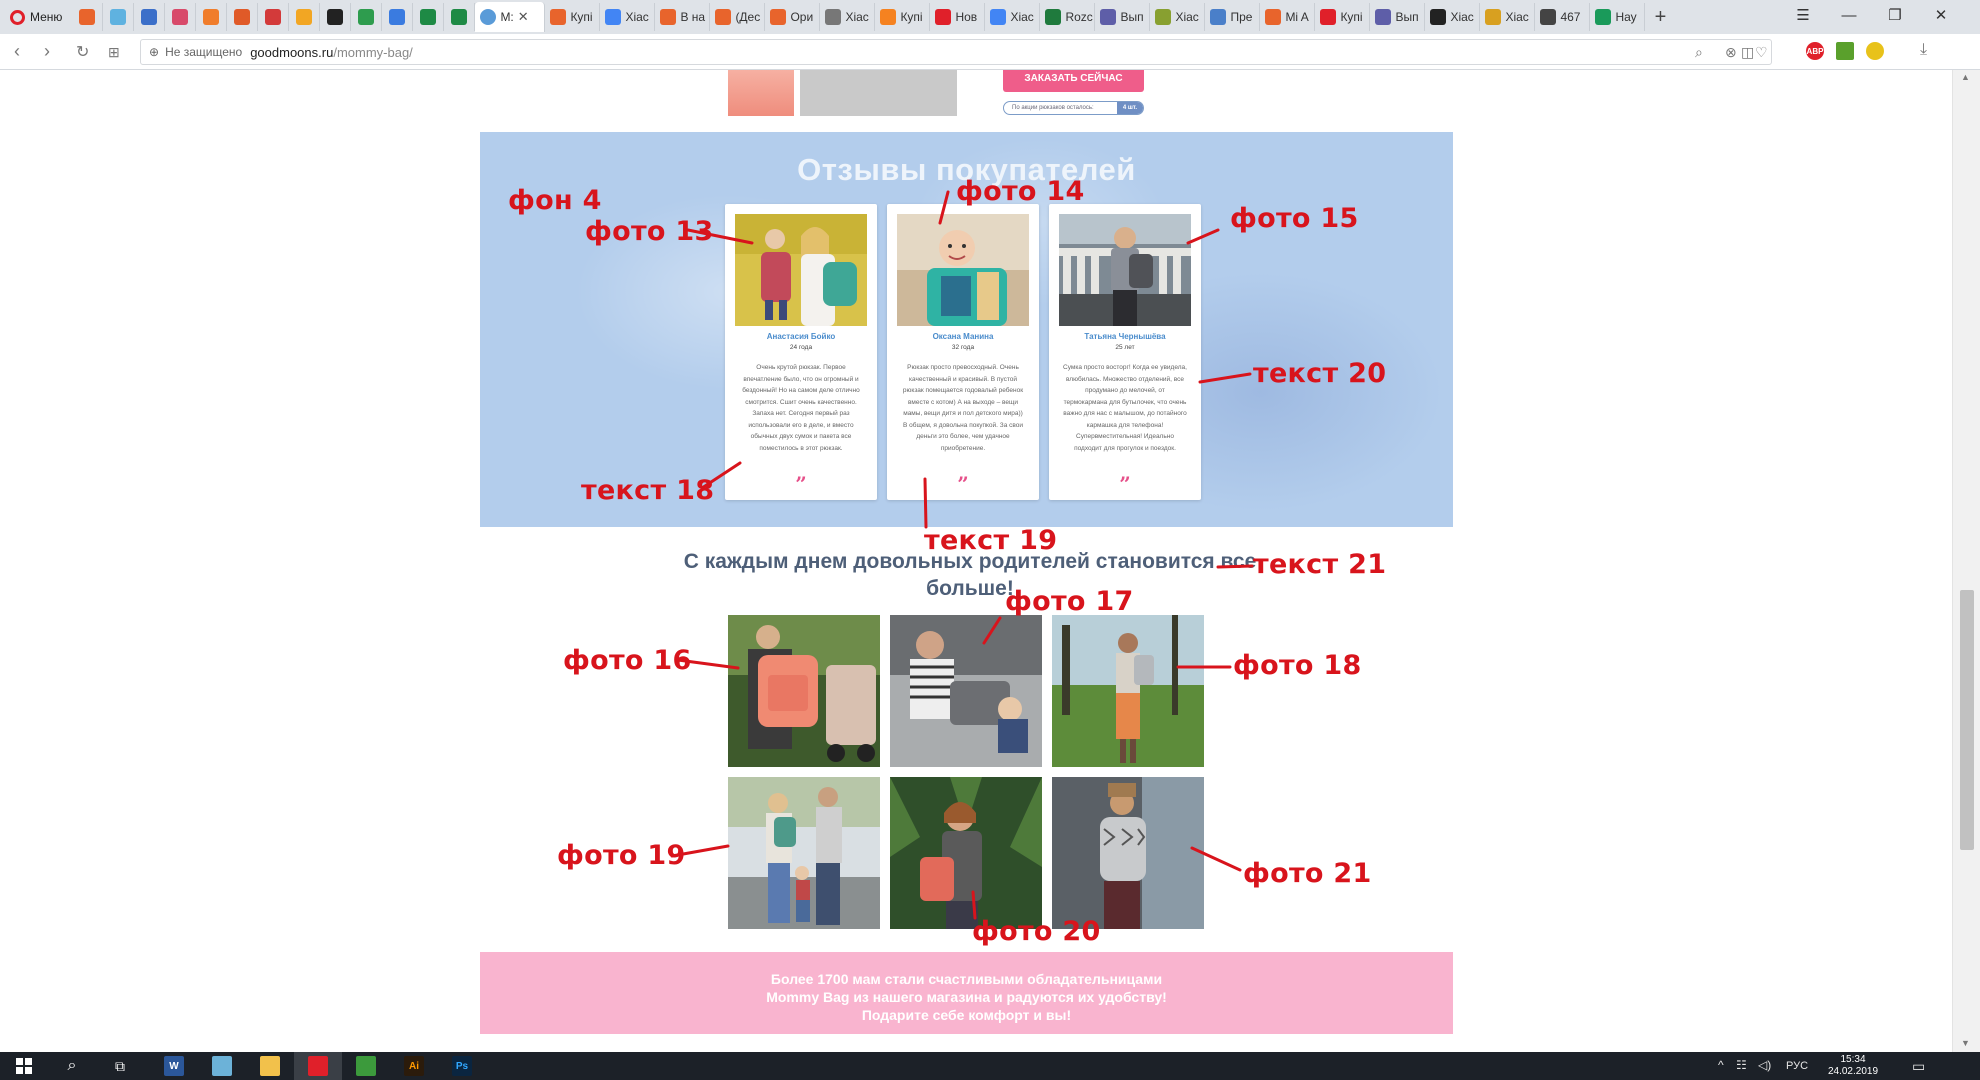  I want to click on start-button, so click(24, 1066).